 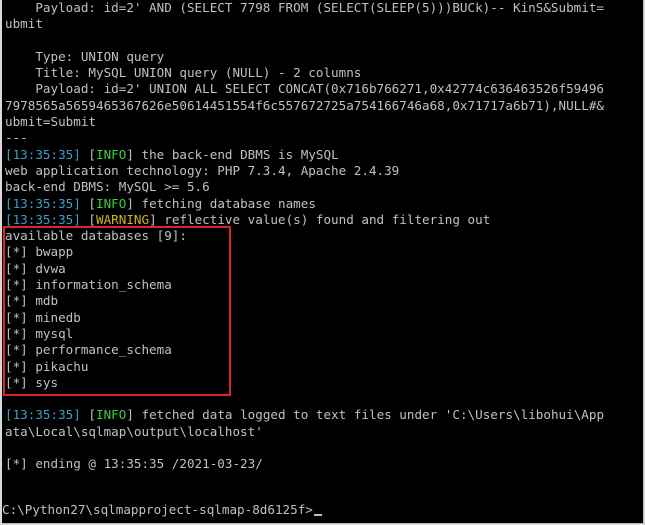 What do you see at coordinates (236, 154) in the screenshot?
I see `log-message: the back-end DBMS is MySQL` at bounding box center [236, 154].